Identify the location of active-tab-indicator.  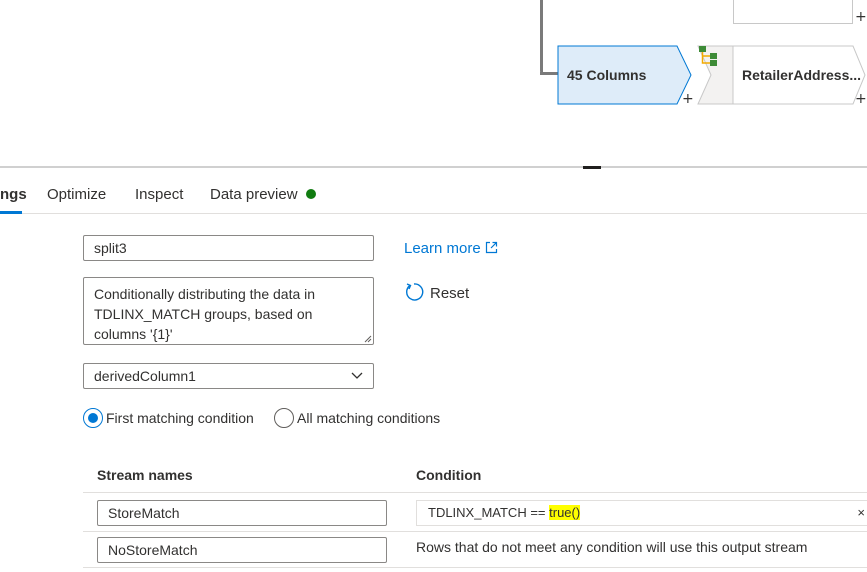
(11, 212).